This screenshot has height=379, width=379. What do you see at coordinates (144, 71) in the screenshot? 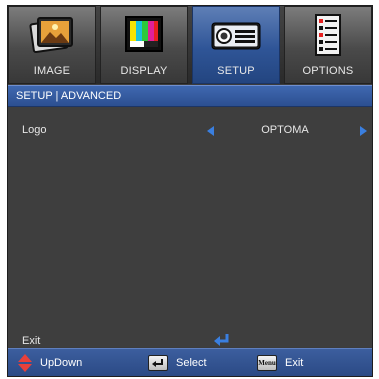
I see `tab-display-label: DISPLAY` at bounding box center [144, 71].